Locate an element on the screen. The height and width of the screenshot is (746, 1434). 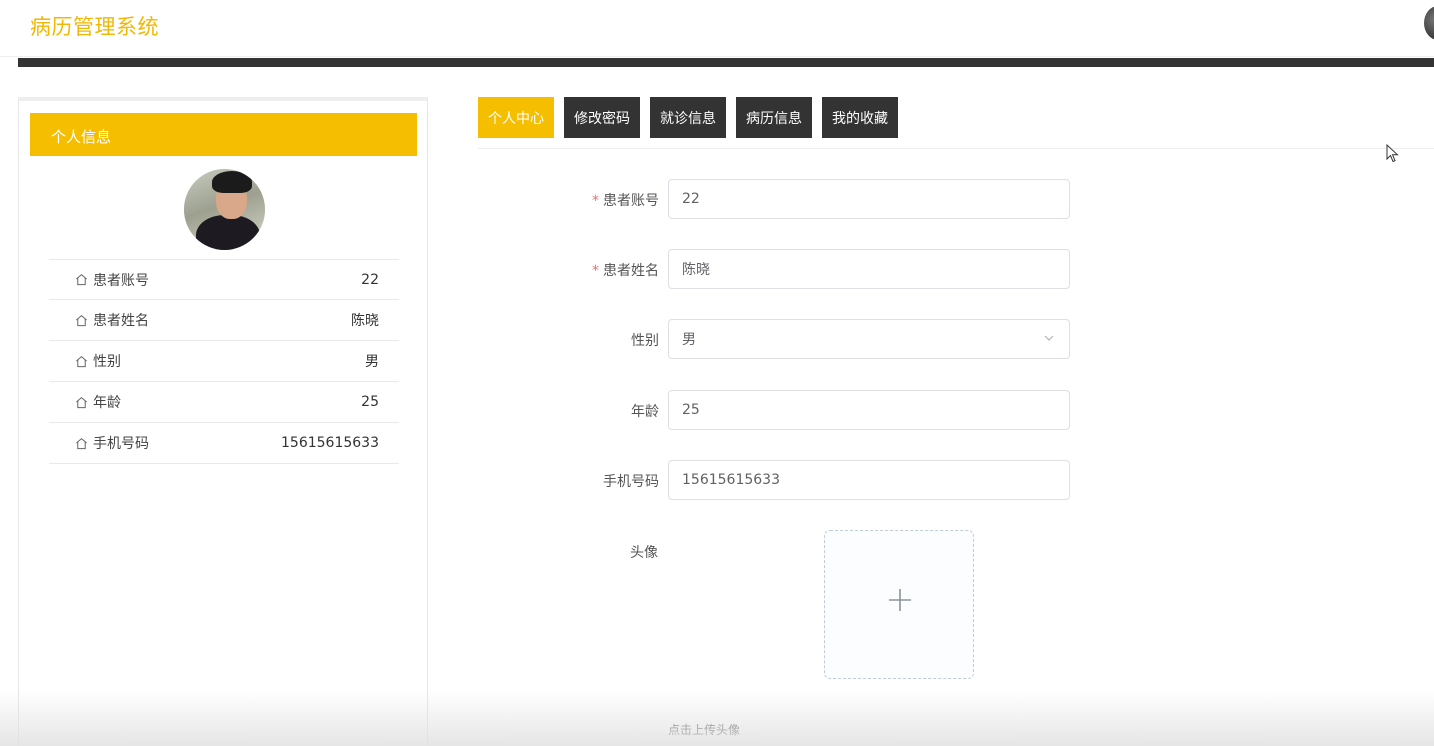
info-label: 性别 is located at coordinates (107, 362).